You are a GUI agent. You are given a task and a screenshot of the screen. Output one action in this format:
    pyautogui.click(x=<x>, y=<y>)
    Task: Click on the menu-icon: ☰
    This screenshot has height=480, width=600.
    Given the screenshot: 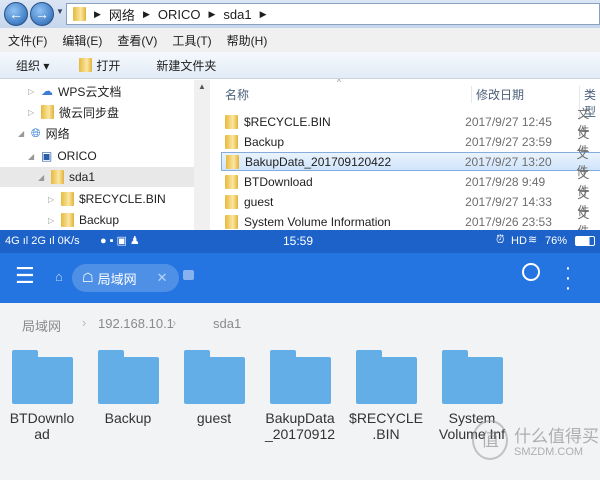 What is the action you would take?
    pyautogui.click(x=25, y=276)
    